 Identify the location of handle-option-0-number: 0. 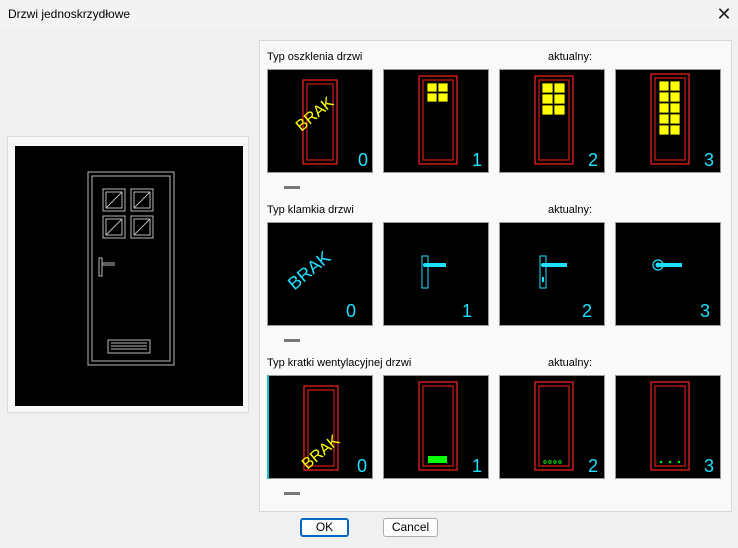
(351, 311).